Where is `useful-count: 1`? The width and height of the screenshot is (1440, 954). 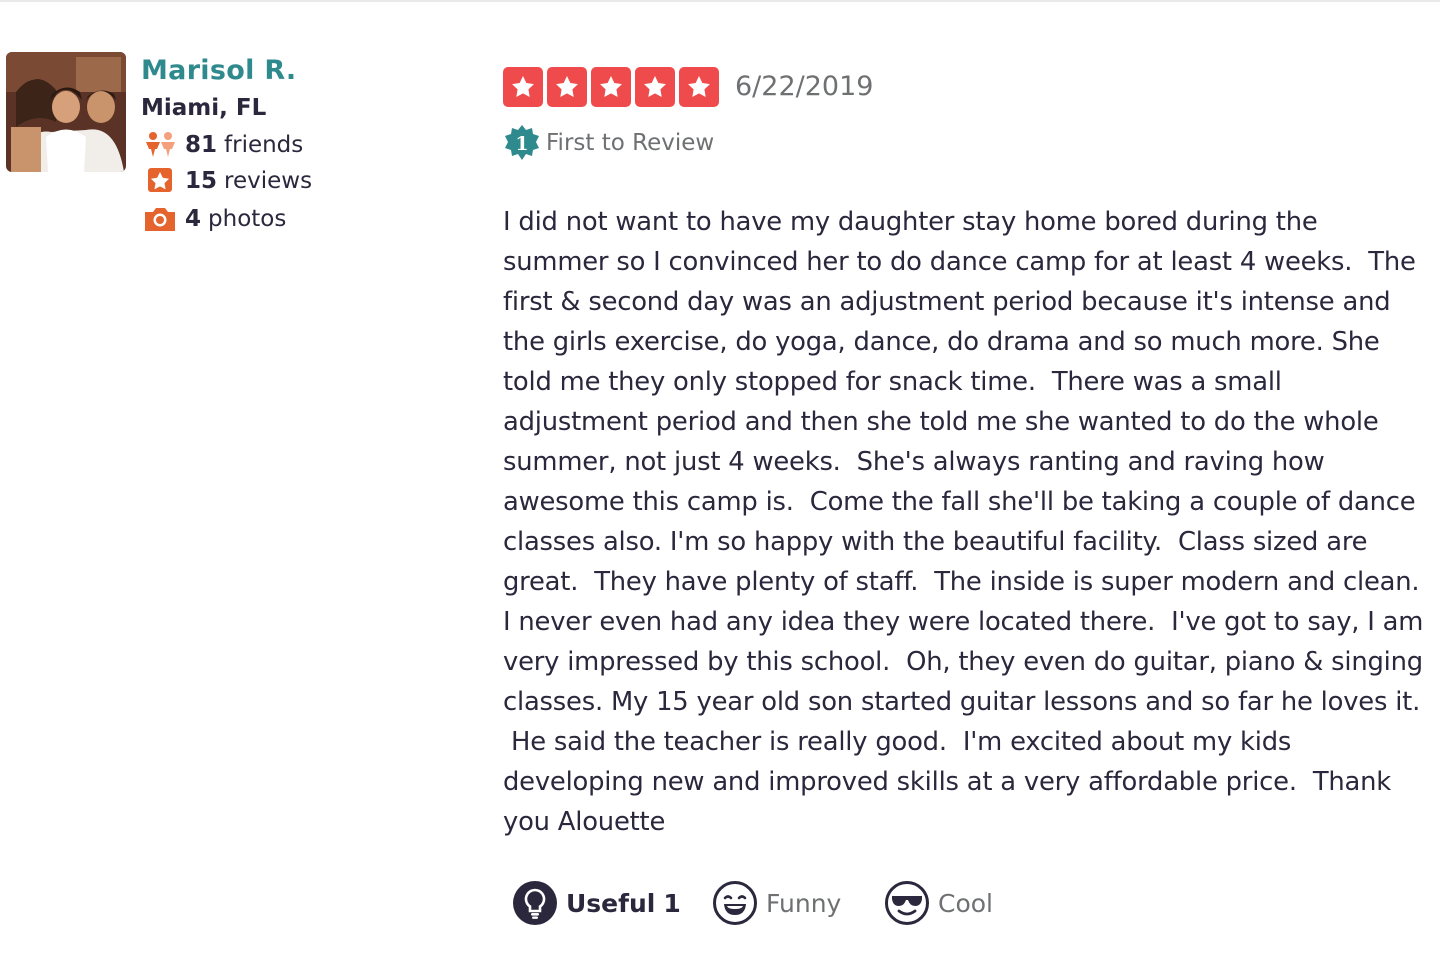 useful-count: 1 is located at coordinates (672, 903).